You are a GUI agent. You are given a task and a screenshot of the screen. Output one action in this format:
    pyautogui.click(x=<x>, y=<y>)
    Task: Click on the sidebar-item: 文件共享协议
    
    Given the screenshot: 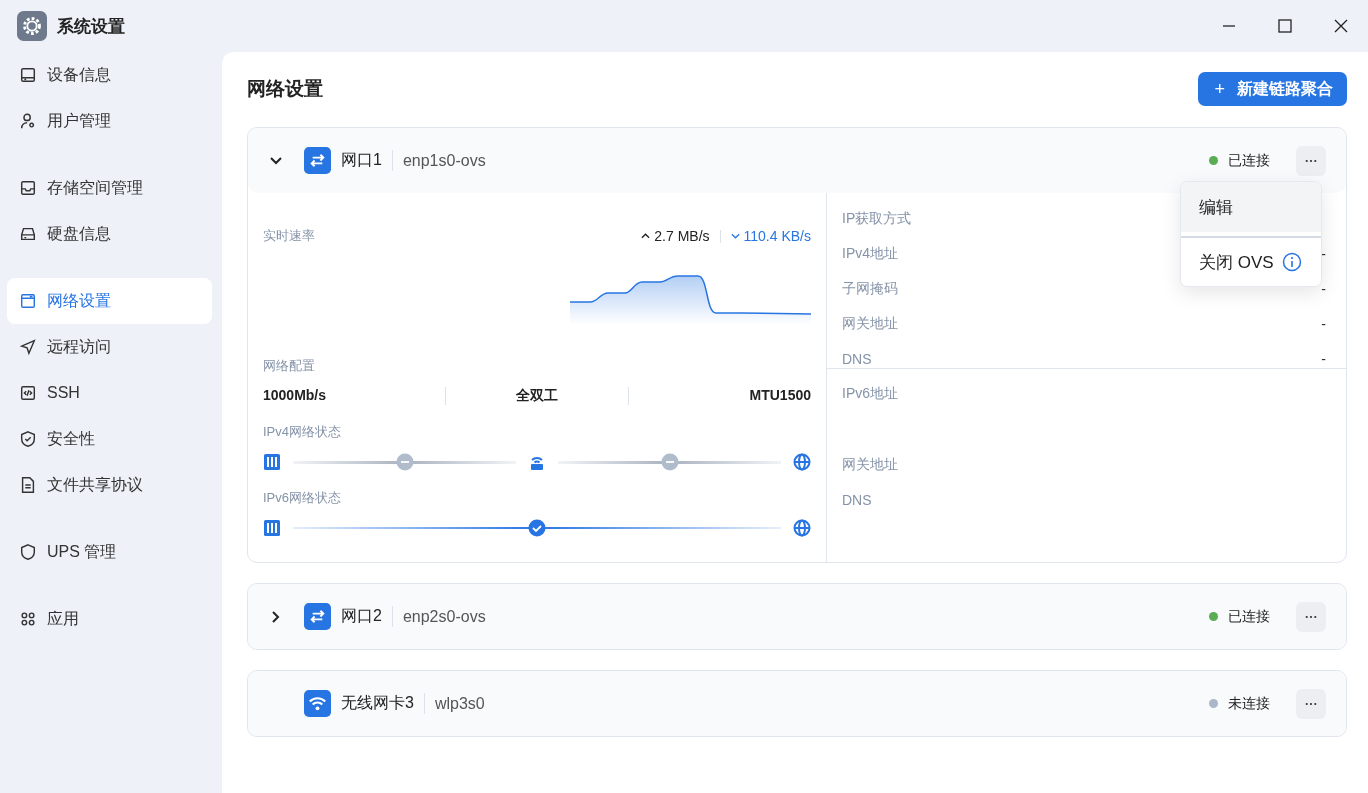 What is the action you would take?
    pyautogui.click(x=109, y=485)
    